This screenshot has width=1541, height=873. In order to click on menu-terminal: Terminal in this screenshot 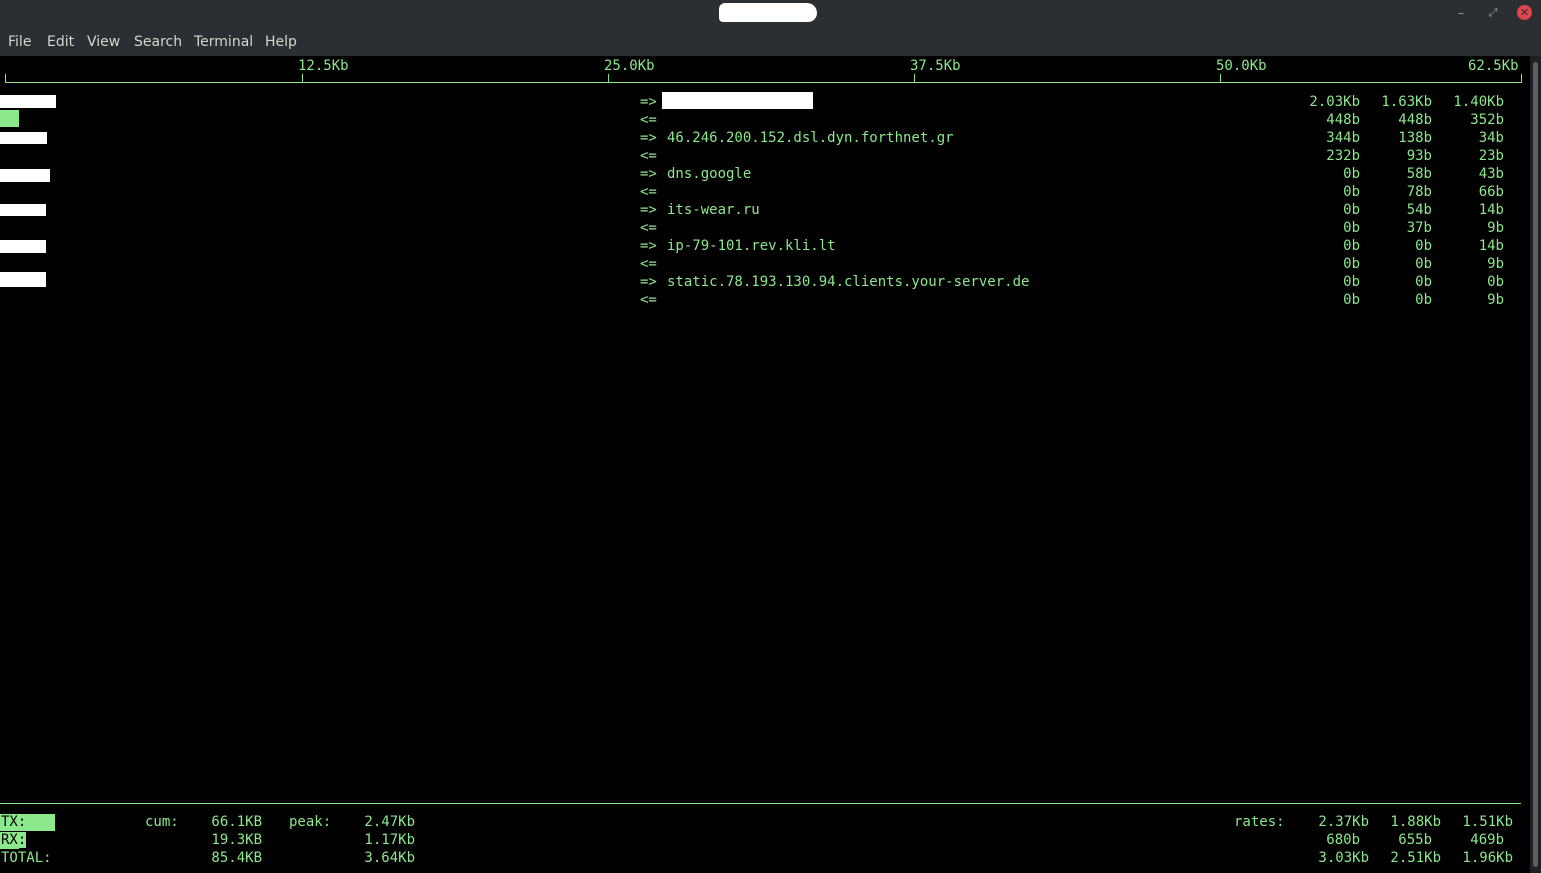, I will do `click(223, 42)`.